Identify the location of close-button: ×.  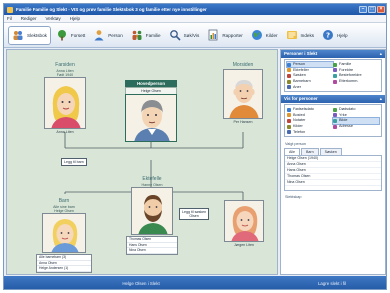
(381, 9).